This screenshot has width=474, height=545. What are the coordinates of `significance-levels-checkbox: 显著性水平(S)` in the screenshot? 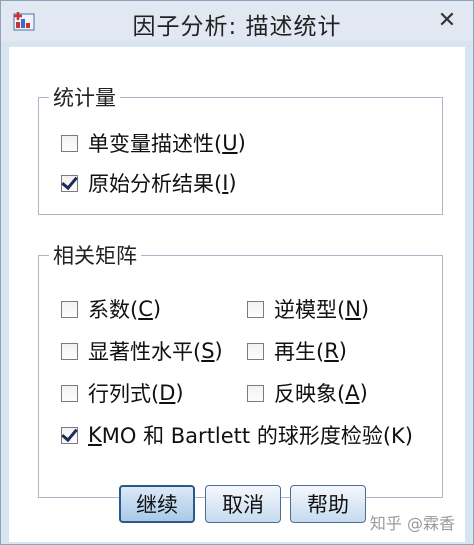 It's located at (142, 351).